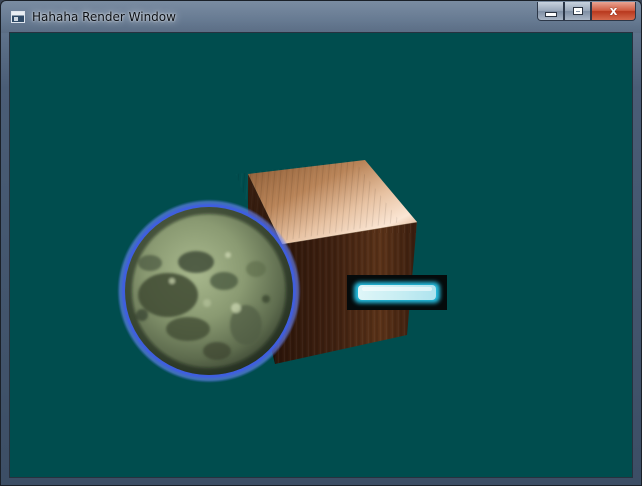  I want to click on moon-sphere, so click(209, 291).